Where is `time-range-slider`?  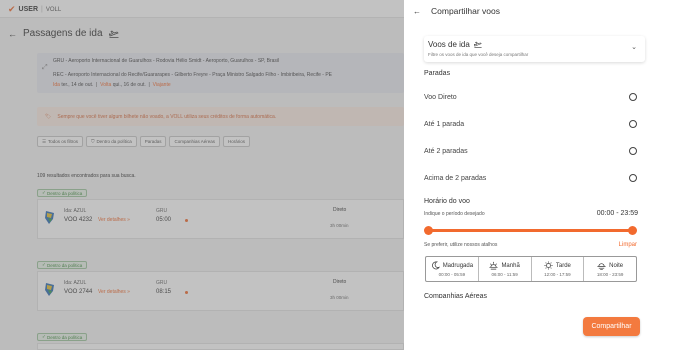
time-range-slider is located at coordinates (530, 230).